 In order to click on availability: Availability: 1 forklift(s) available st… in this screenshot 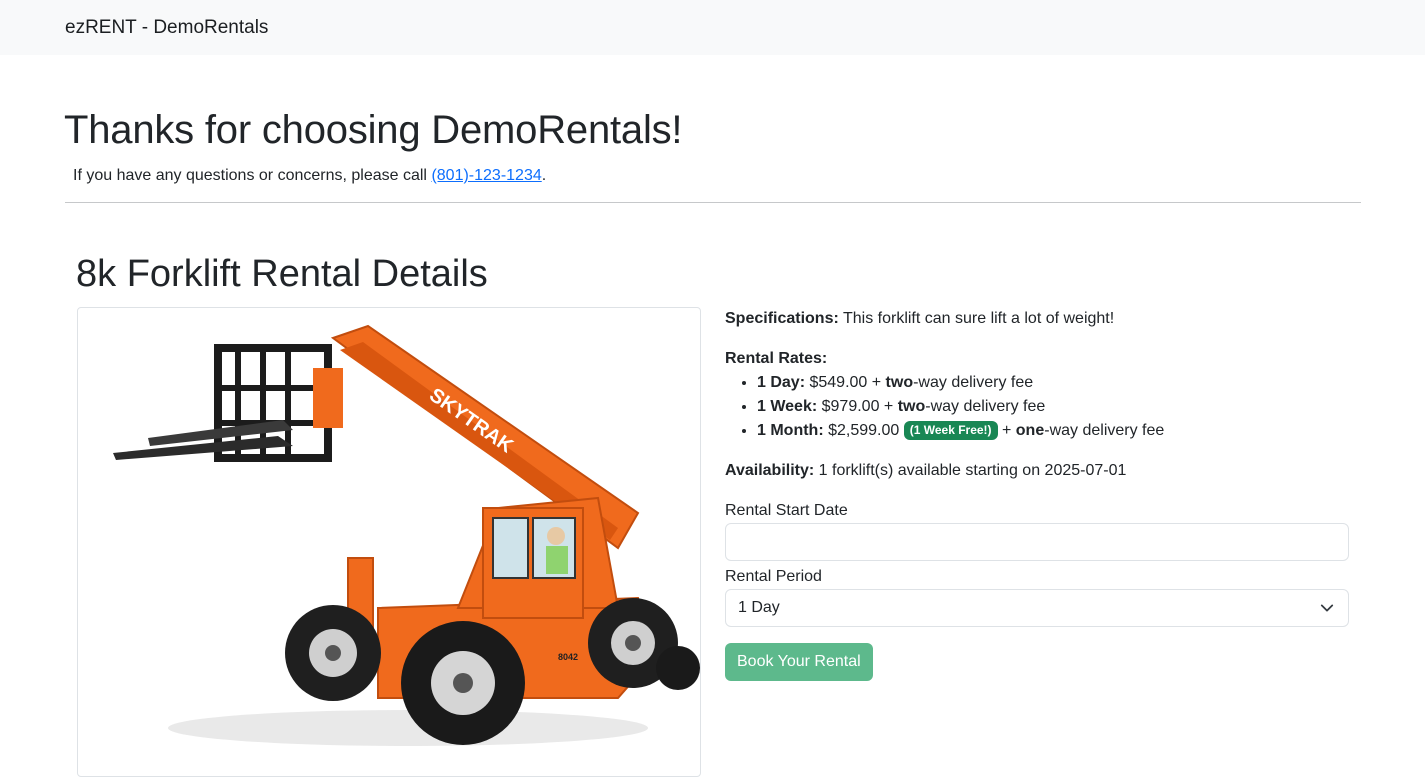, I will do `click(1037, 471)`.